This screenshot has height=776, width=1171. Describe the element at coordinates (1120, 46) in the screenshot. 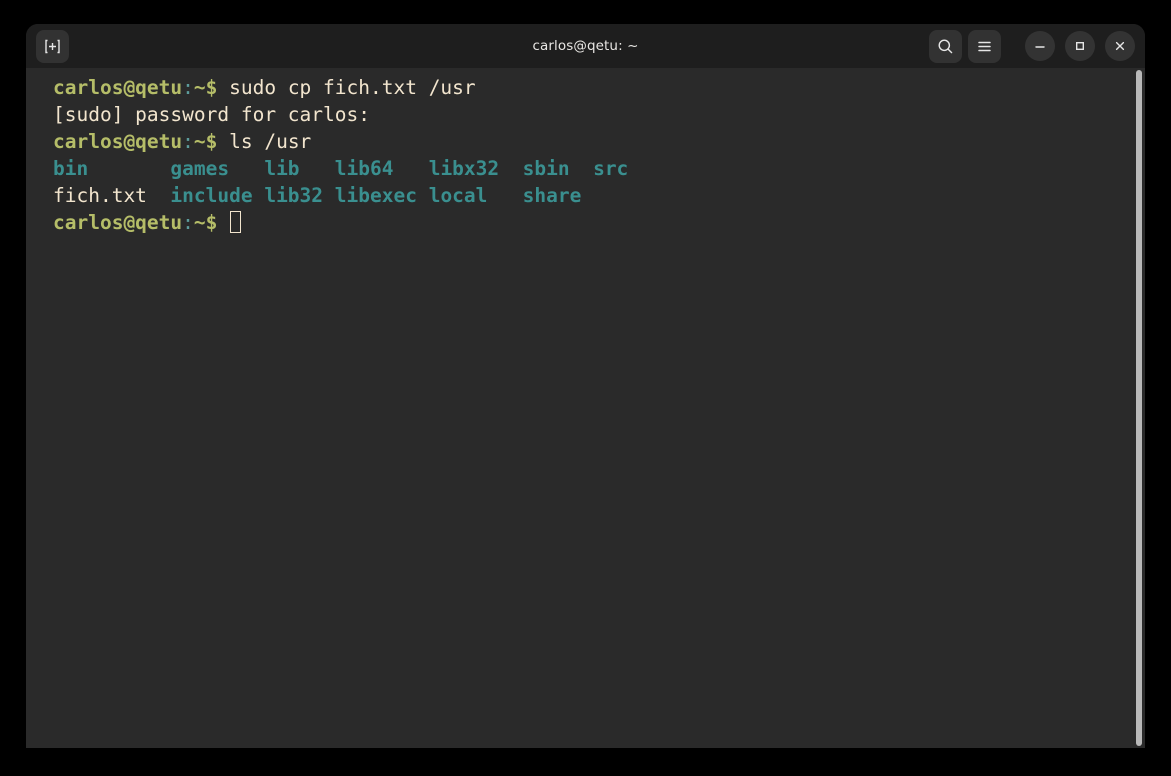

I see `close-button` at that location.